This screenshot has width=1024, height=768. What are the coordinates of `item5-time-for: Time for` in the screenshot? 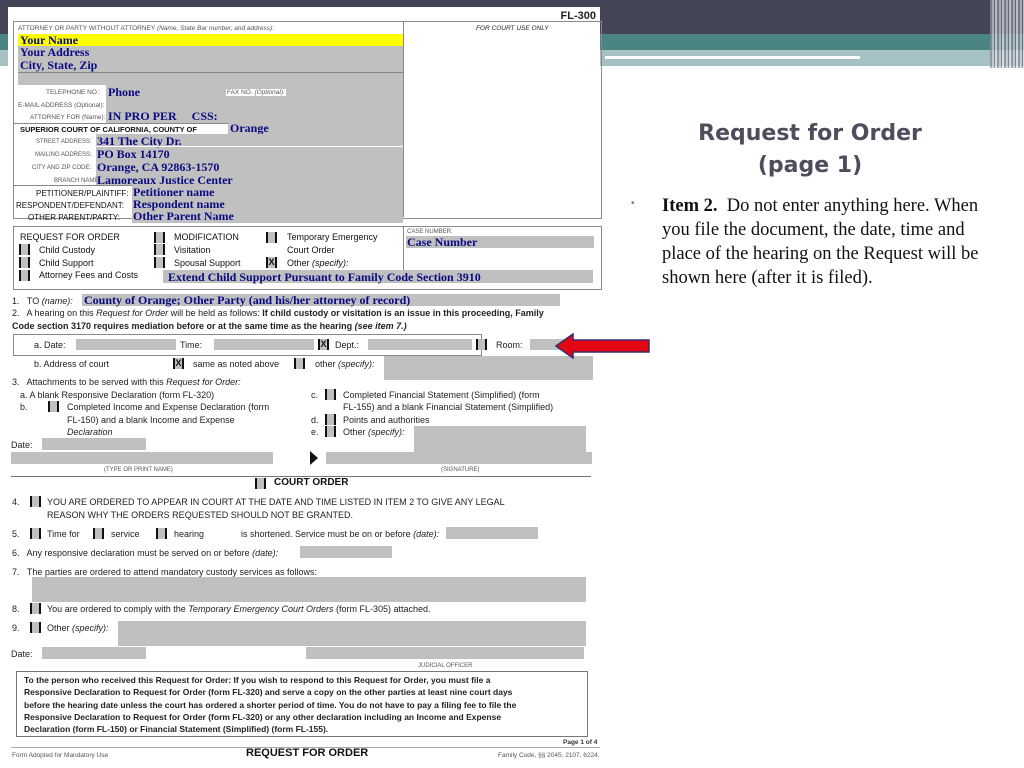 It's located at (63, 534).